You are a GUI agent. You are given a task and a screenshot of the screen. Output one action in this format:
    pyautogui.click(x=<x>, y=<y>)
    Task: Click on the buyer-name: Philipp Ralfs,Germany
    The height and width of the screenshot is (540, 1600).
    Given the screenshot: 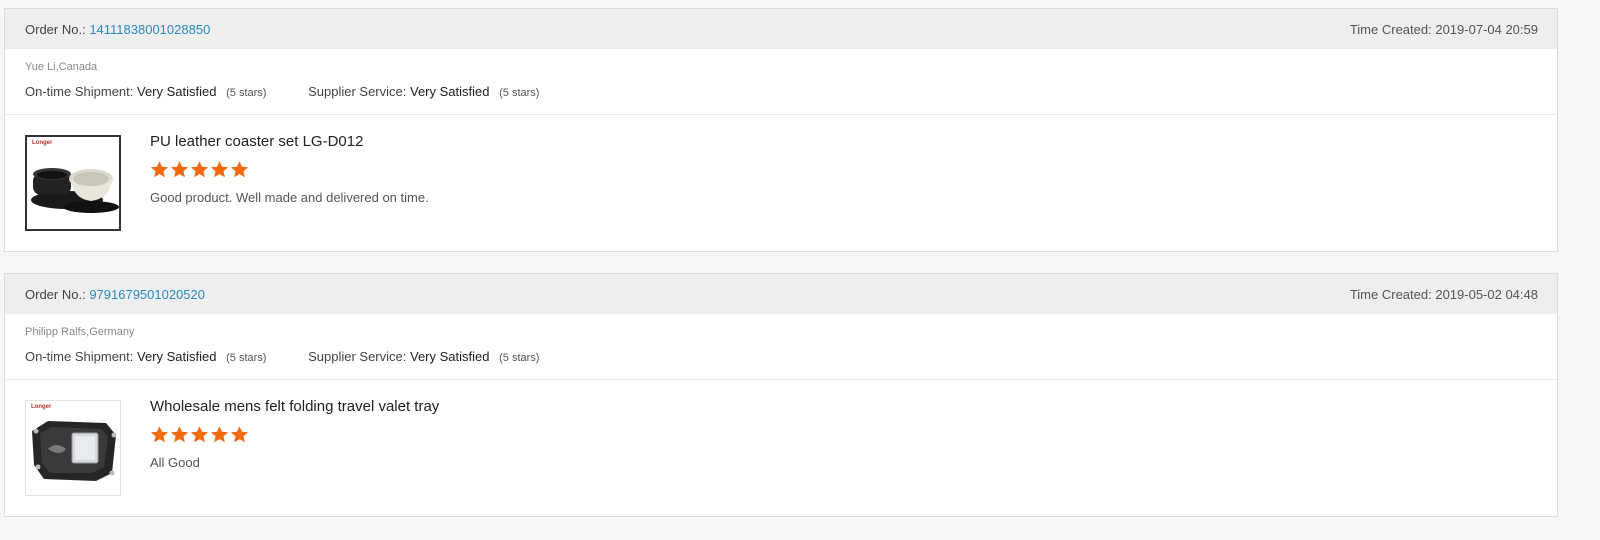 What is the action you would take?
    pyautogui.click(x=80, y=332)
    